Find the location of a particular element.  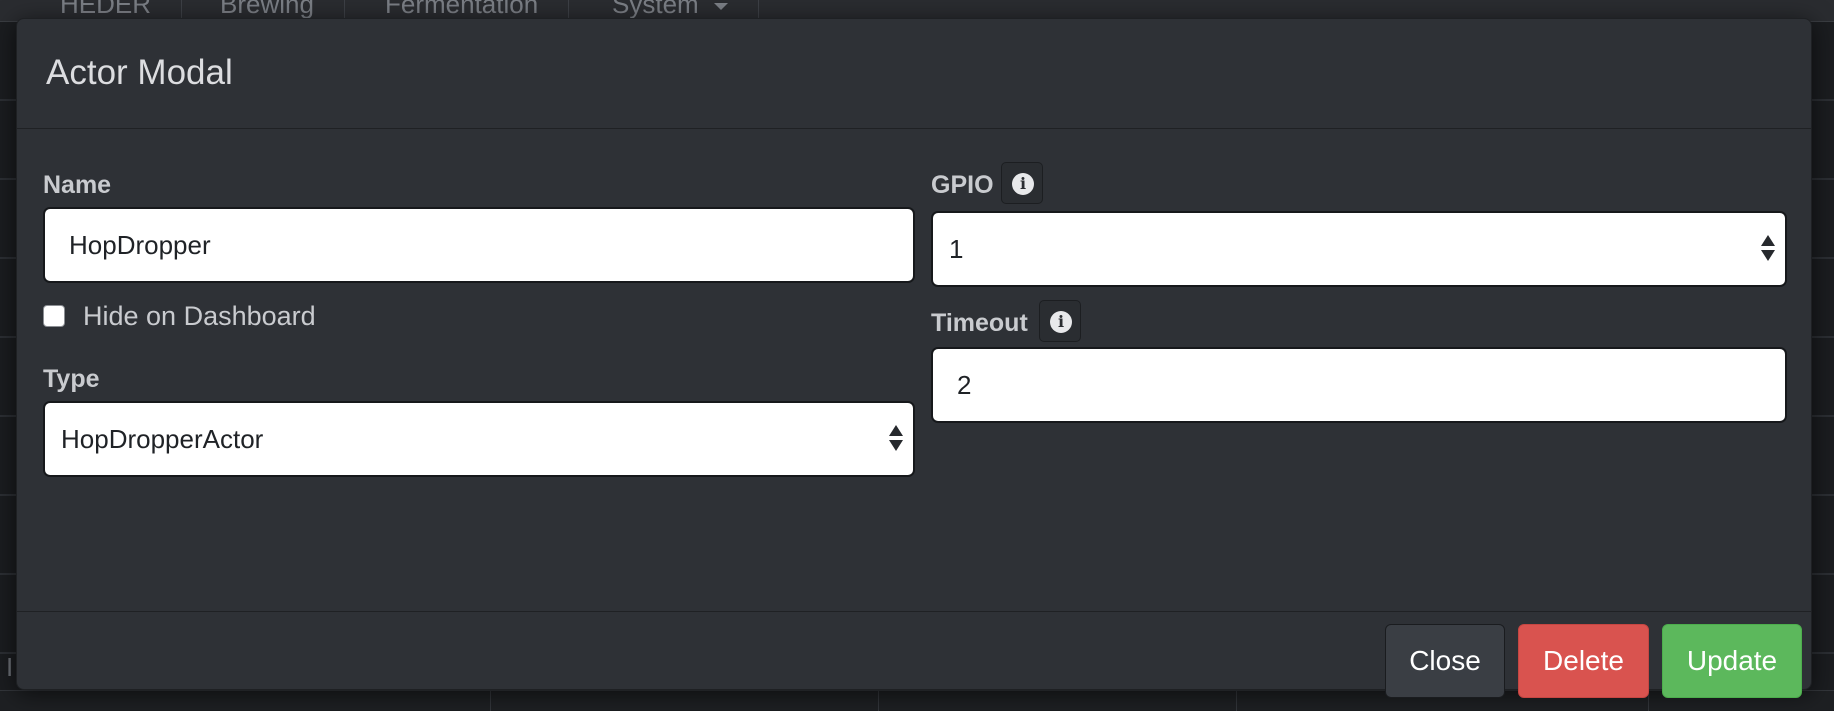

gpio-label: GPIO is located at coordinates (962, 185).